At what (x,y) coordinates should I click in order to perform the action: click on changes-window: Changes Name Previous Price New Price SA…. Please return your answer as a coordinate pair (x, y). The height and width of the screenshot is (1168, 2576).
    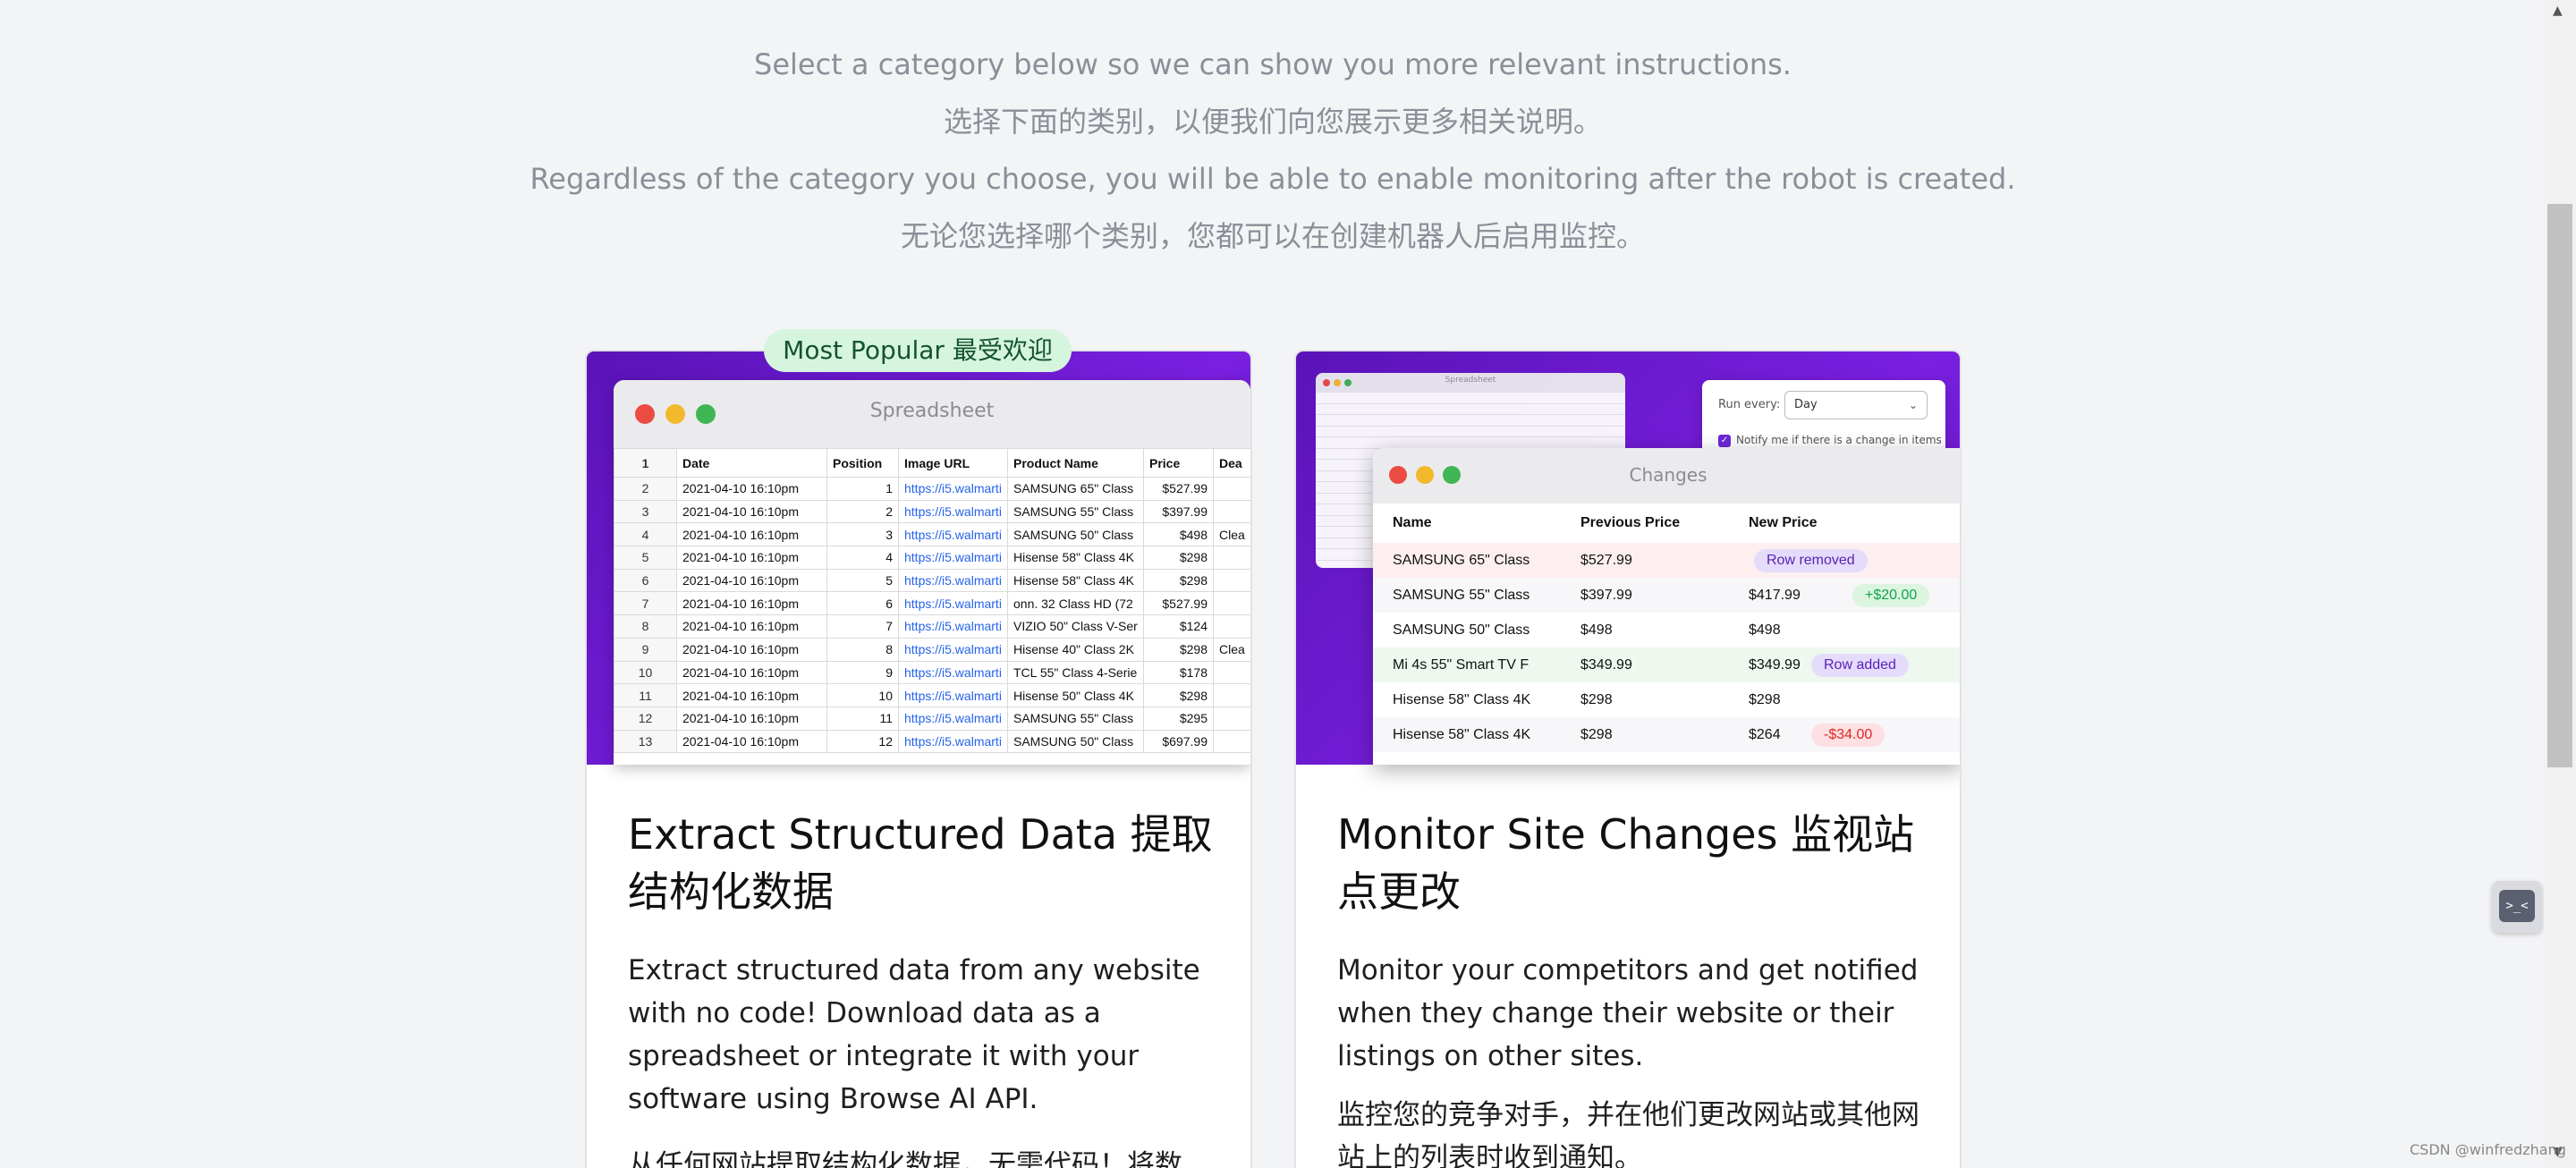
    Looking at the image, I should click on (1666, 606).